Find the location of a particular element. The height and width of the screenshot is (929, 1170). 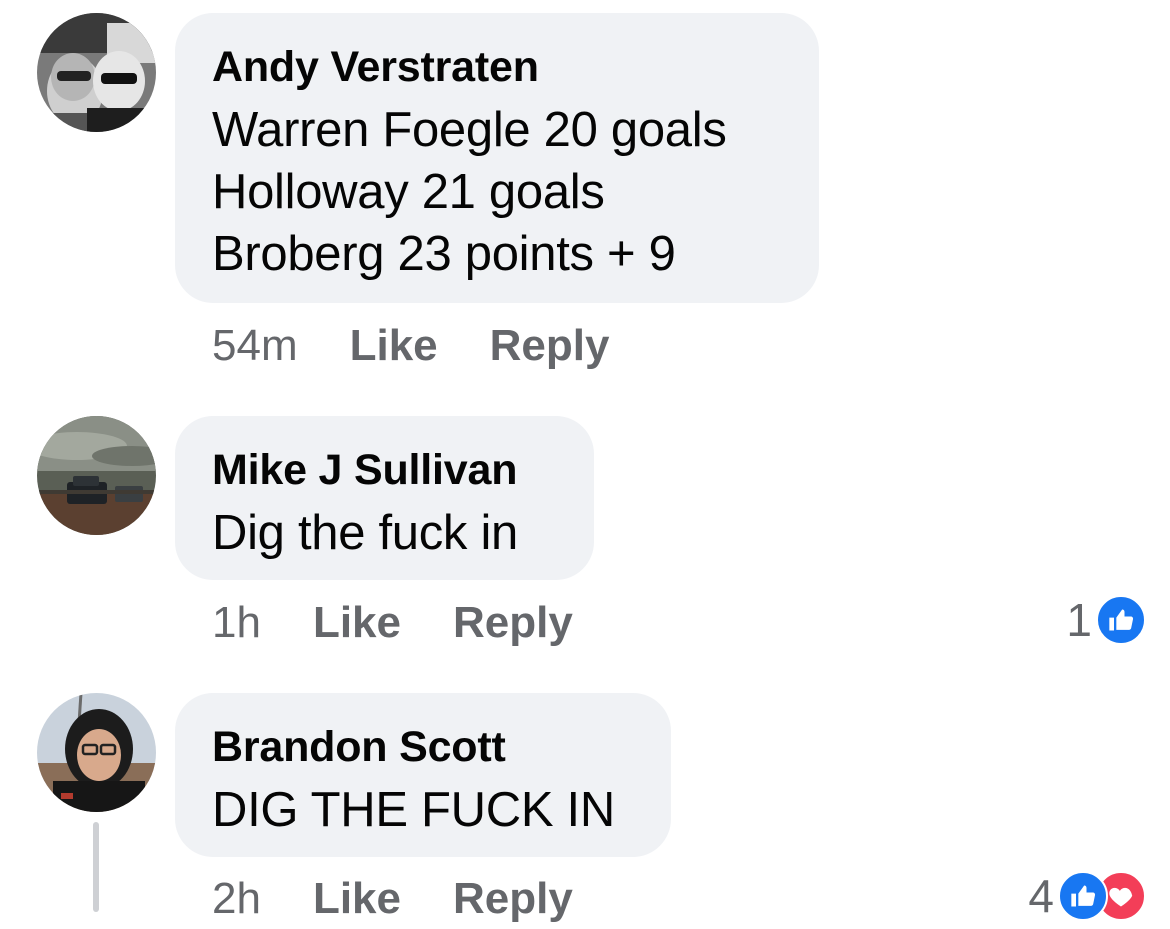

avatar-brandon-scott is located at coordinates (96, 752).